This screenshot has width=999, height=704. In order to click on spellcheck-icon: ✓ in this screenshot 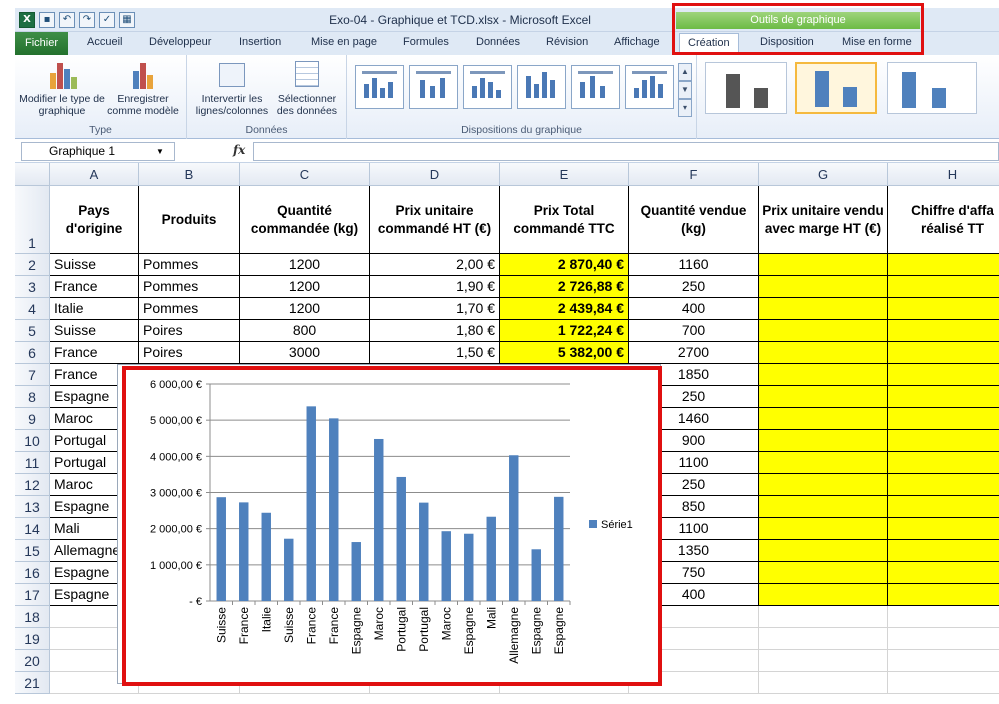, I will do `click(107, 20)`.